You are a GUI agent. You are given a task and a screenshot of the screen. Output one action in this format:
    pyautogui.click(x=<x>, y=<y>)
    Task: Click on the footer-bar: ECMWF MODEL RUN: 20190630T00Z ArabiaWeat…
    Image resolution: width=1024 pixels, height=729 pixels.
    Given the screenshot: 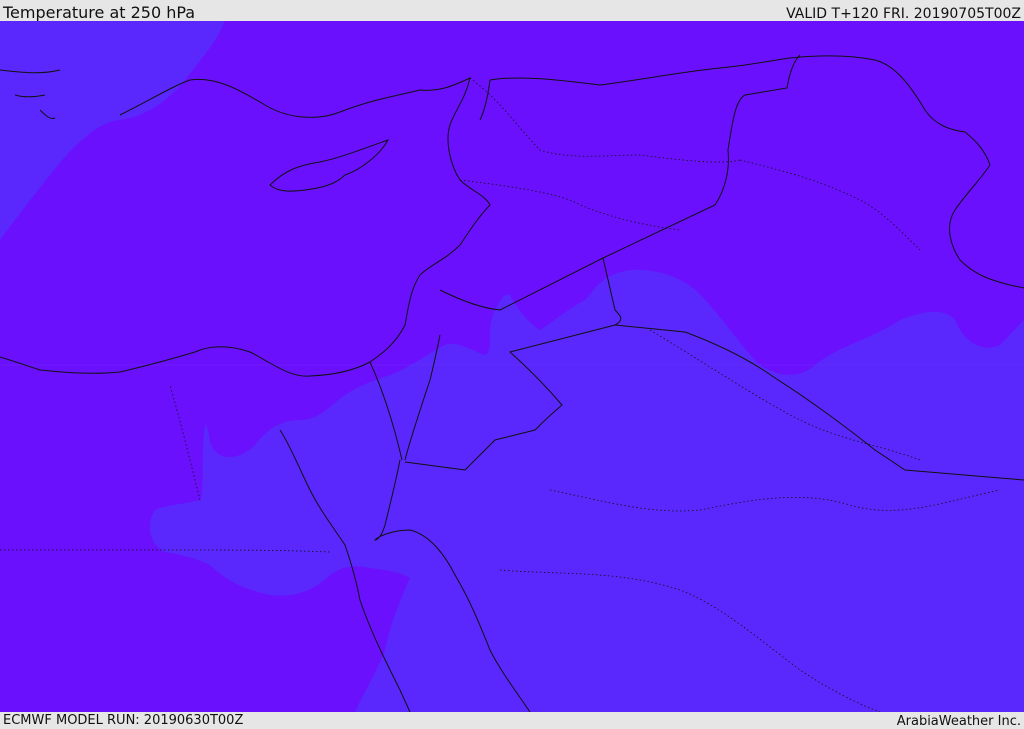 What is the action you would take?
    pyautogui.click(x=512, y=720)
    